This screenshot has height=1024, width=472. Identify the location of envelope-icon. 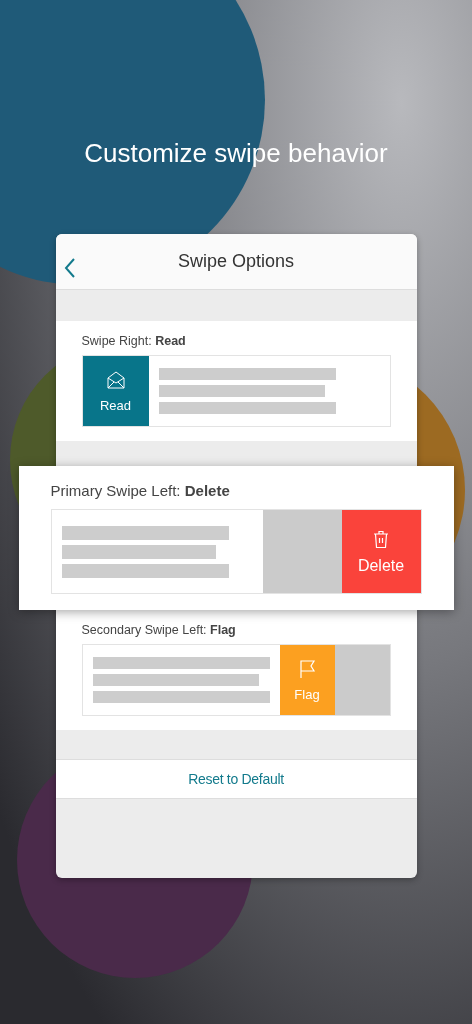
(115, 379).